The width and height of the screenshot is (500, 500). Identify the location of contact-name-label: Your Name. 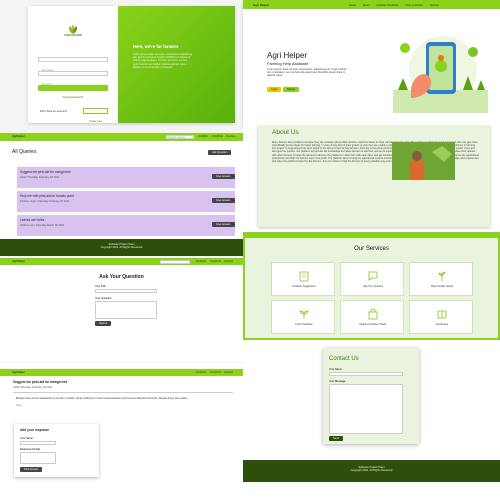
(335, 369).